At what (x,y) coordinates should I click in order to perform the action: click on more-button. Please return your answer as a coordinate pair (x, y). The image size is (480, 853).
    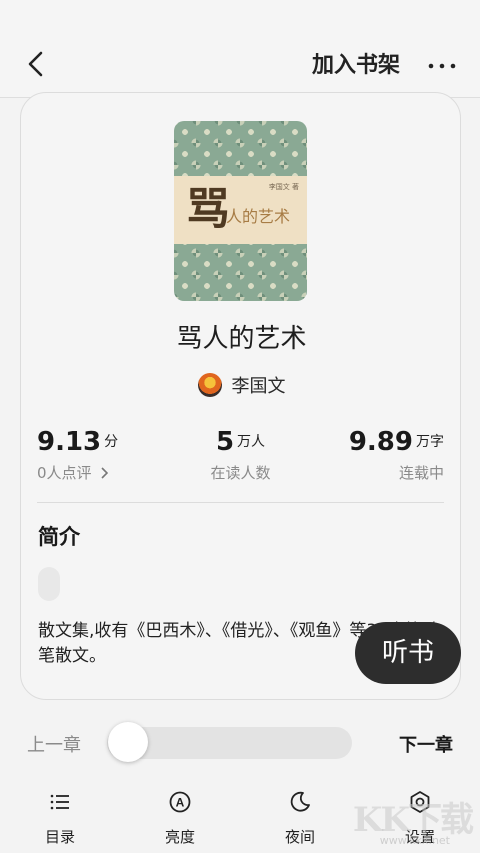
    Looking at the image, I should click on (442, 66).